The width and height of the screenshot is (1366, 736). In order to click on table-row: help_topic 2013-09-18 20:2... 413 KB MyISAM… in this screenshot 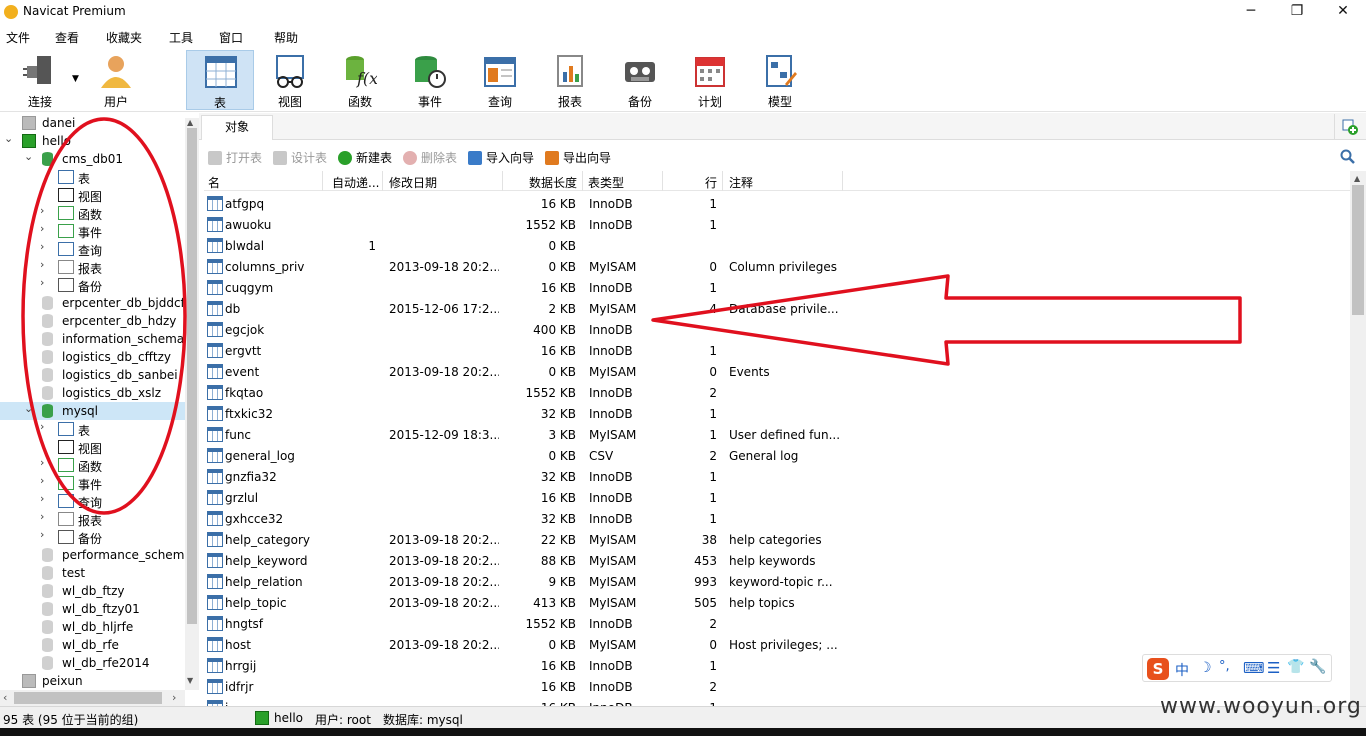, I will do `click(777, 603)`.